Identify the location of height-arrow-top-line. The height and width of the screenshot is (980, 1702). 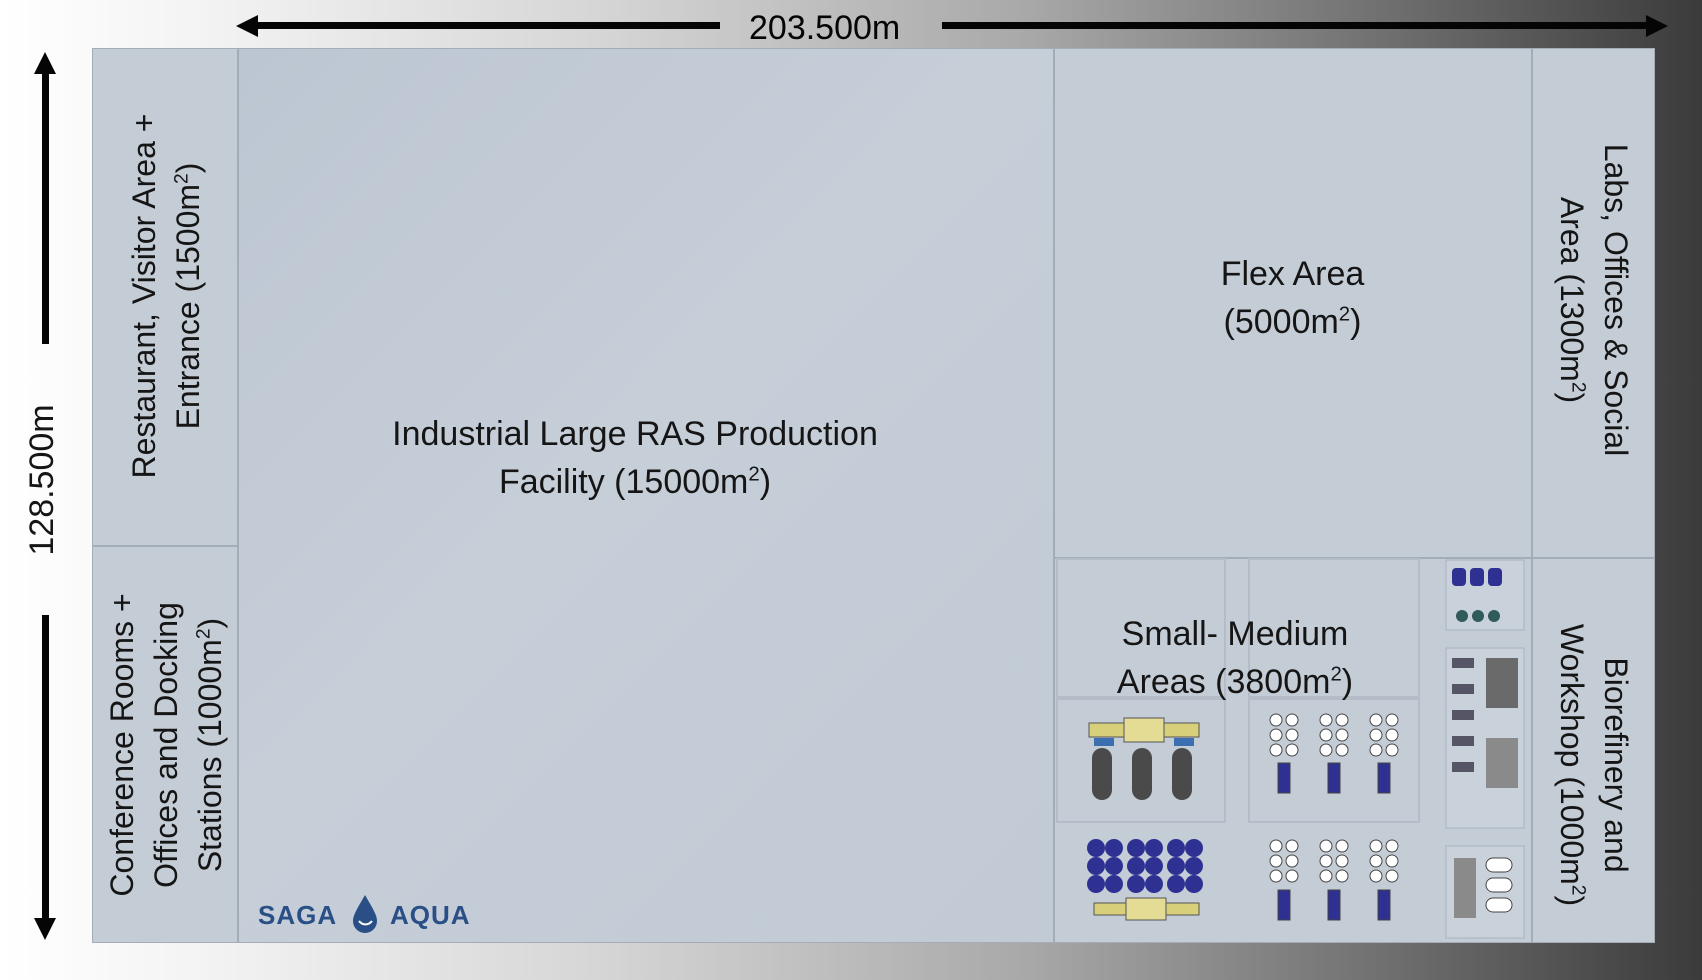
(45, 205).